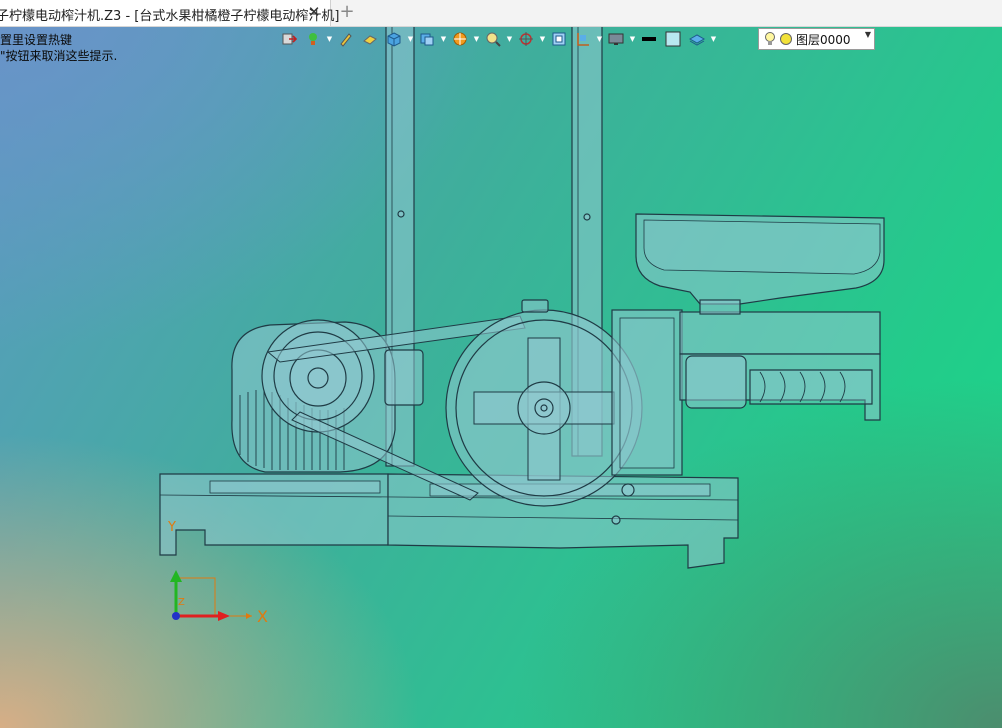 Image resolution: width=1002 pixels, height=728 pixels. What do you see at coordinates (172, 527) in the screenshot?
I see `axis-y-label: Y` at bounding box center [172, 527].